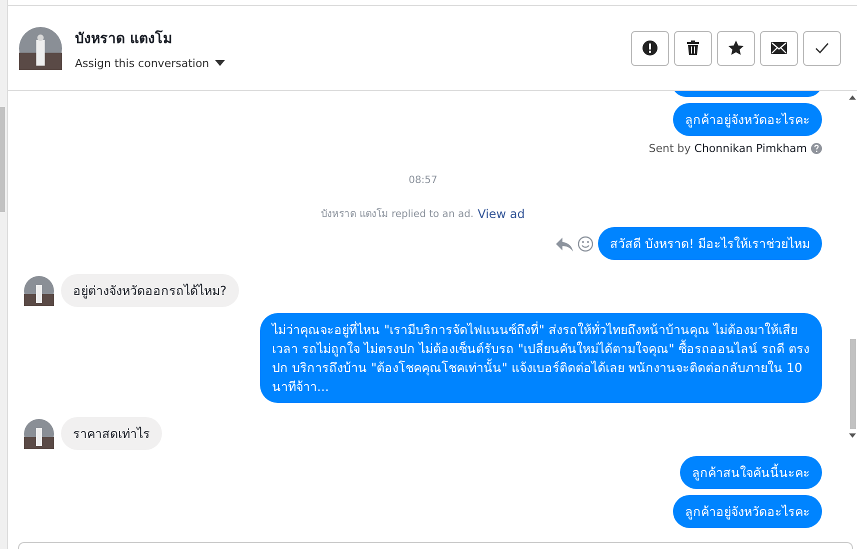  I want to click on sent-by-label: Sent by Chonnikan Pimkham, so click(727, 148).